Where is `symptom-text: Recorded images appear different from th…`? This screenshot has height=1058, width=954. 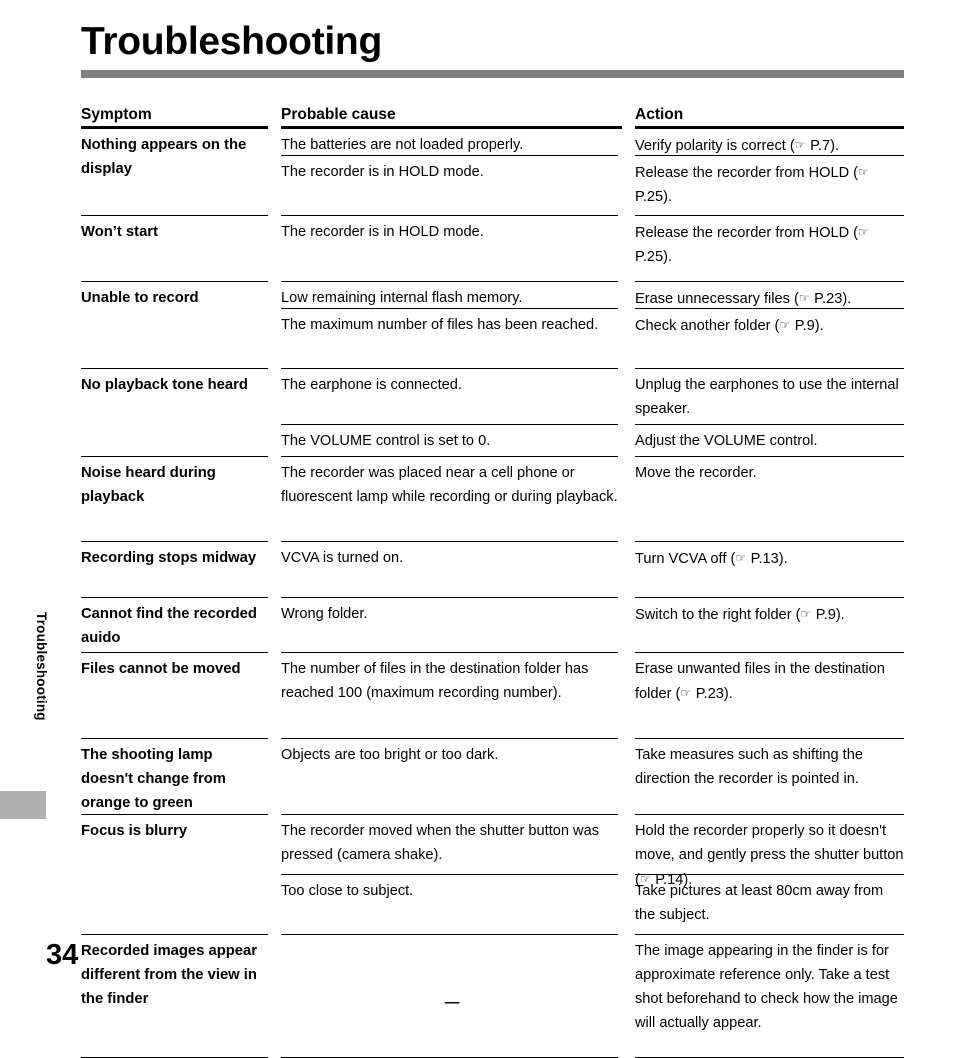 symptom-text: Recorded images appear different from th… is located at coordinates (169, 975).